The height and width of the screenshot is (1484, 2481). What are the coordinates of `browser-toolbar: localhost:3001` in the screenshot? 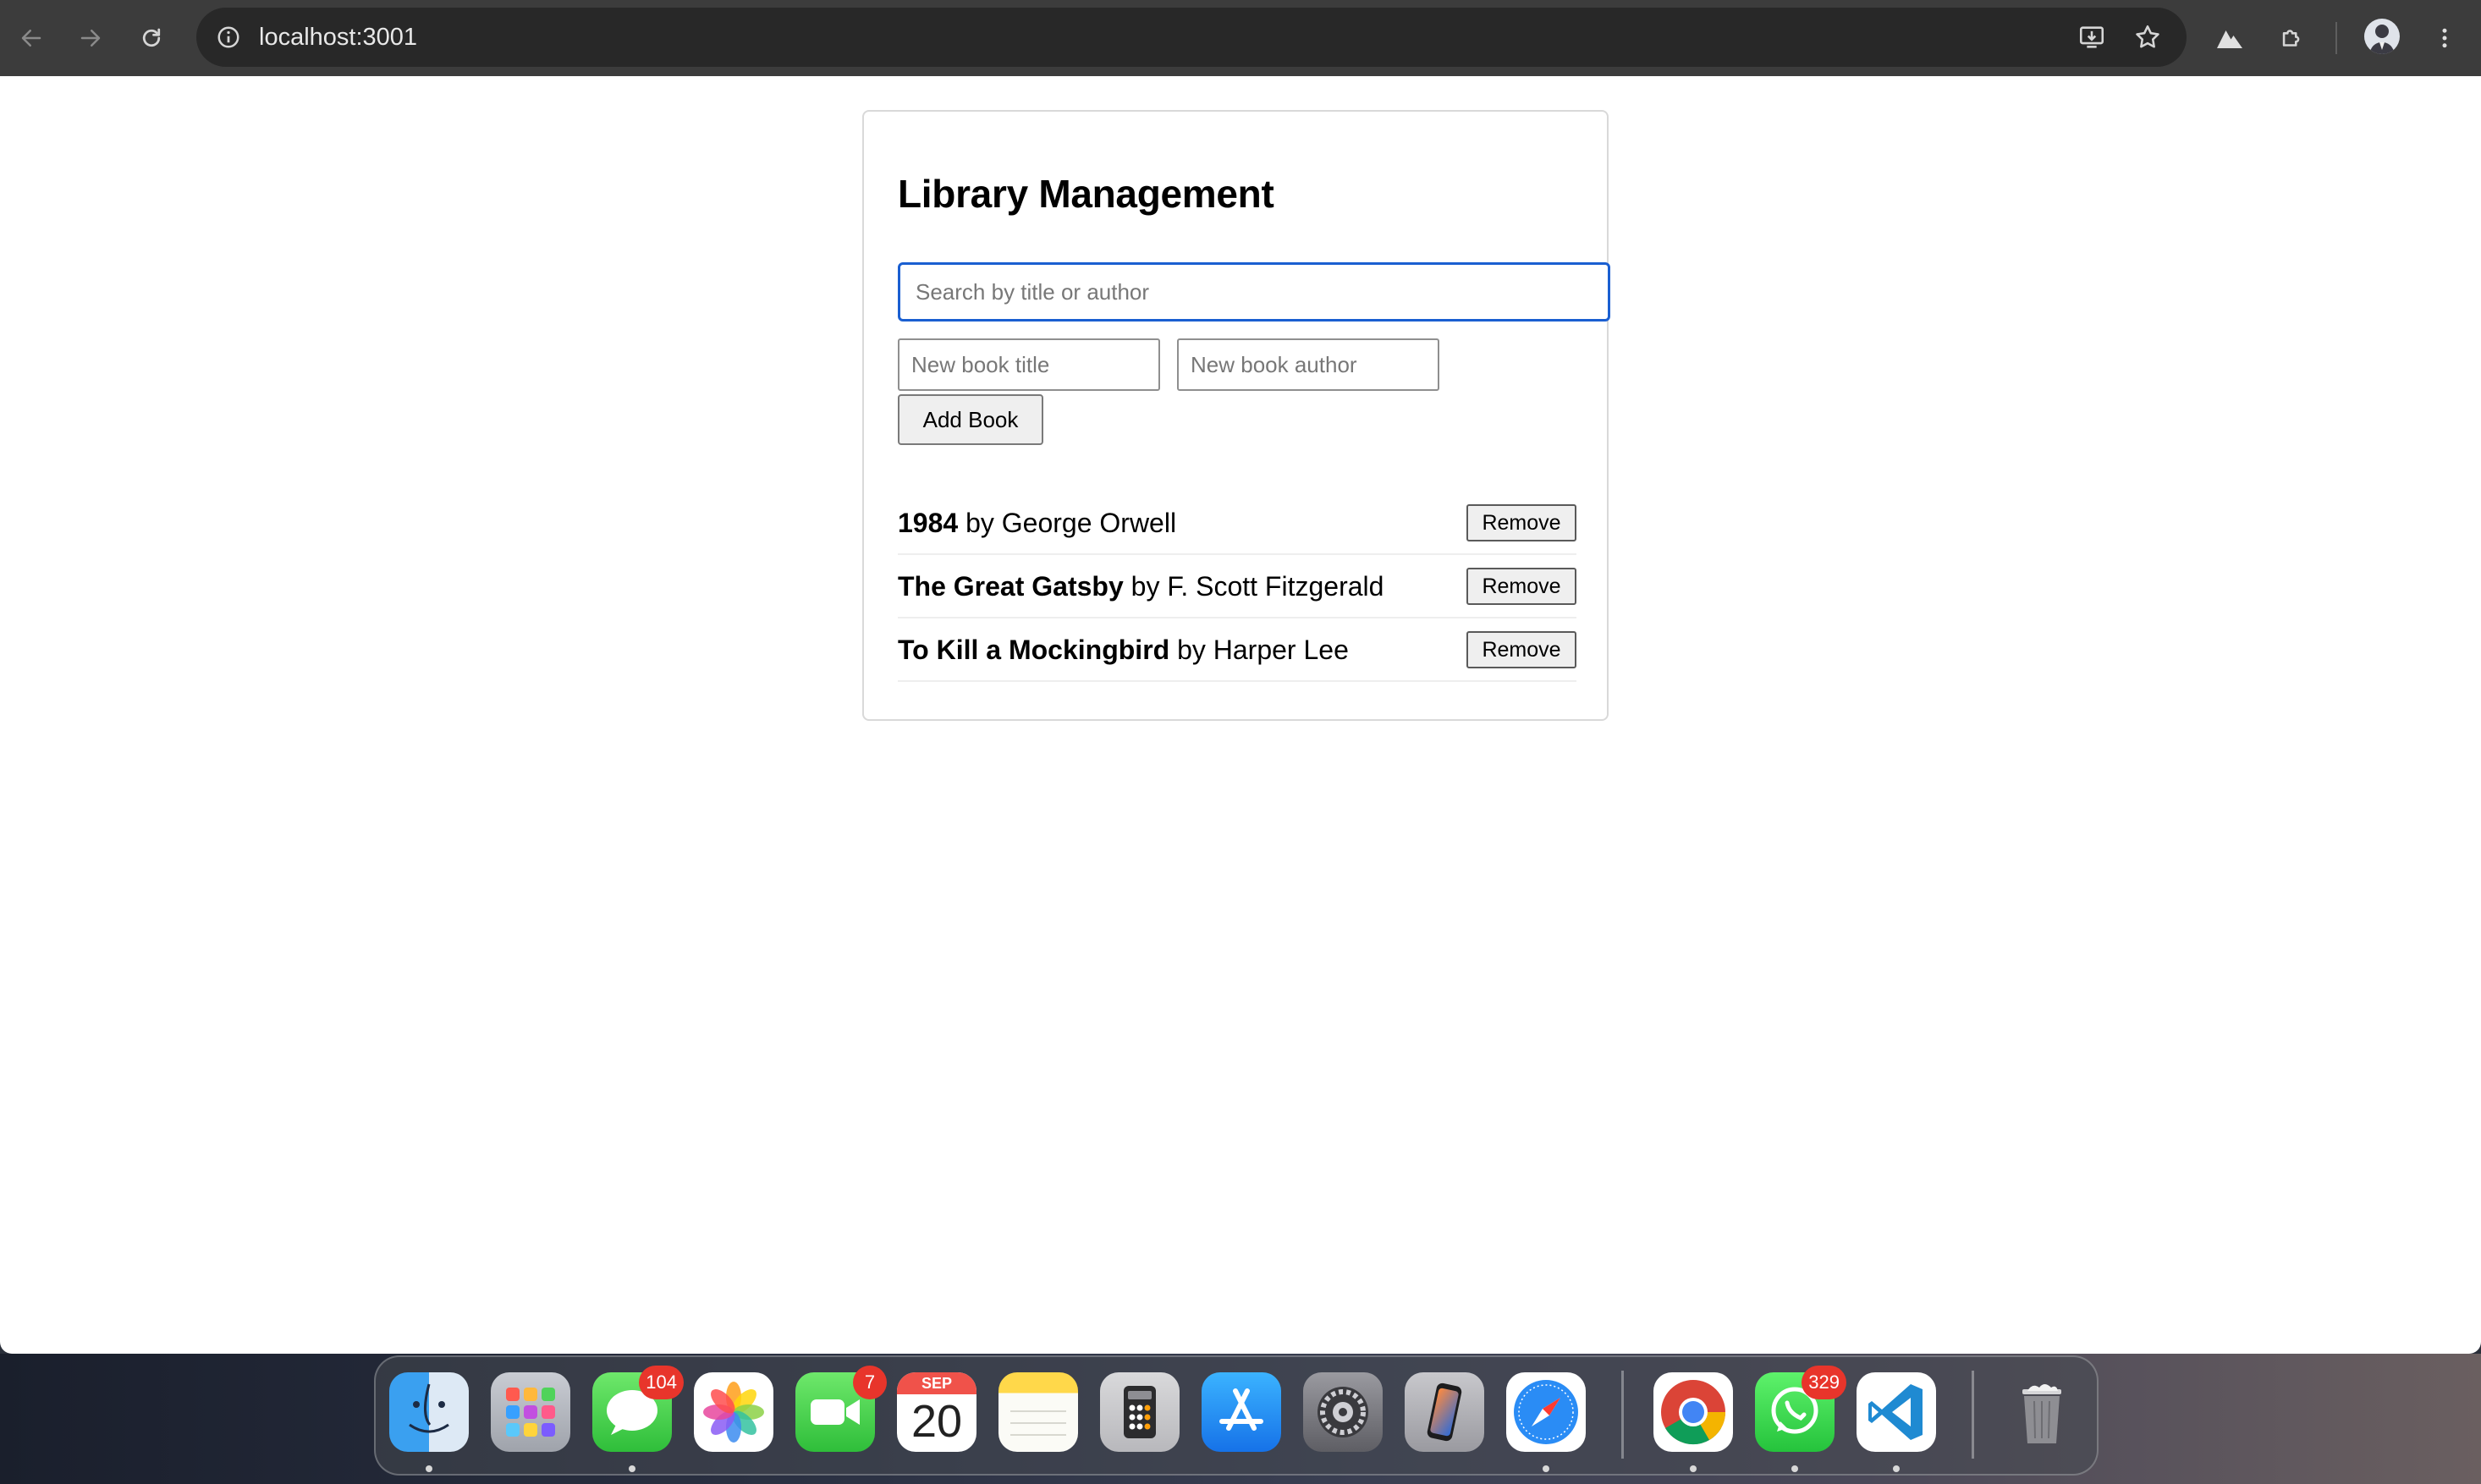 It's located at (1241, 38).